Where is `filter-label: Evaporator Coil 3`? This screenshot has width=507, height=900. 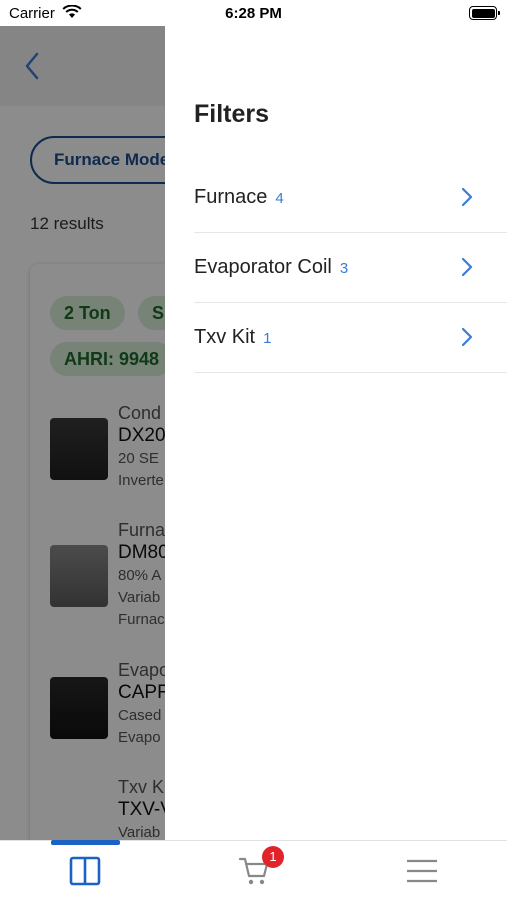 filter-label: Evaporator Coil 3 is located at coordinates (271, 267).